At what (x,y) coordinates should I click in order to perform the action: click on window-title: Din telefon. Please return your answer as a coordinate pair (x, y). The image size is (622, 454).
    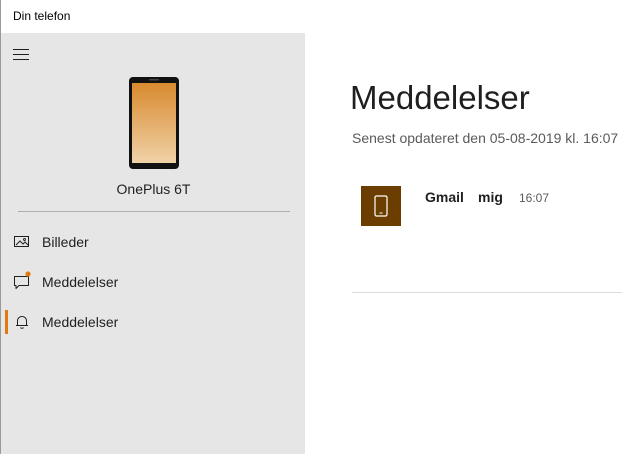
    Looking at the image, I should click on (42, 16).